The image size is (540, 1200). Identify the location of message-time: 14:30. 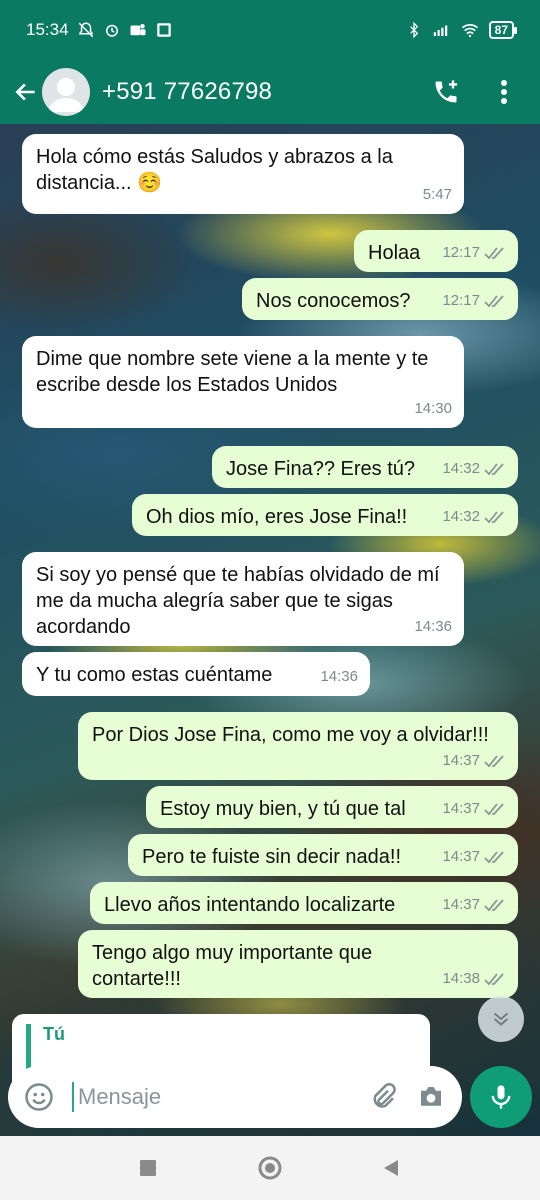
(433, 408).